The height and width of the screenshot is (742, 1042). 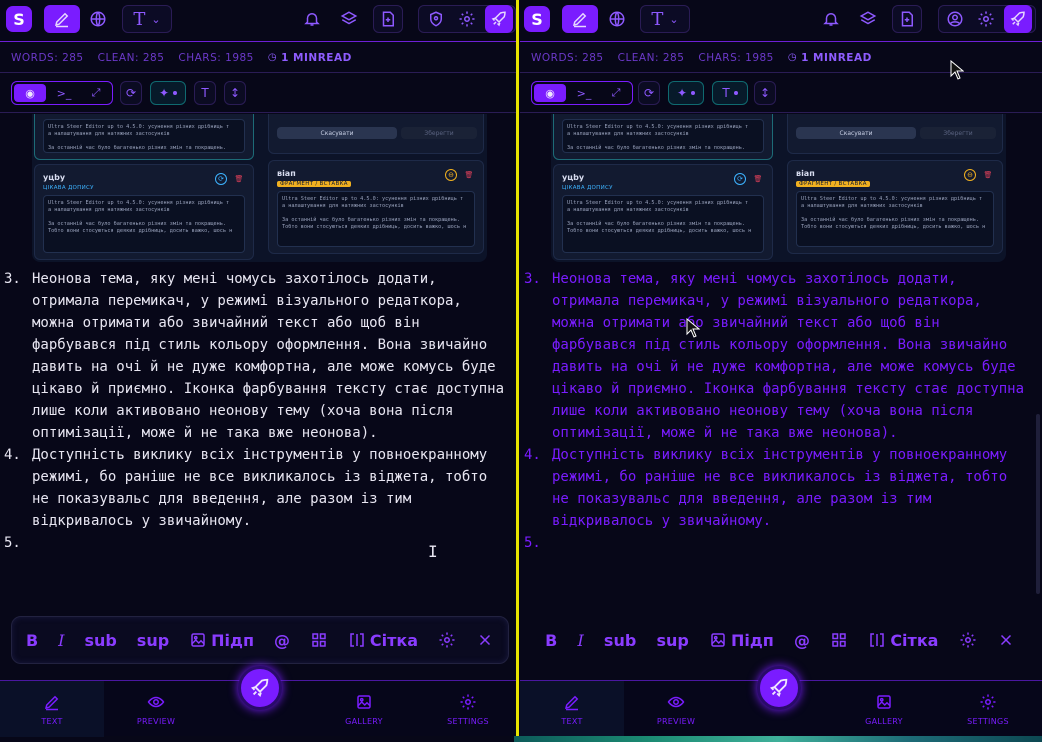 I want to click on rocket-icon, so click(x=1017, y=19).